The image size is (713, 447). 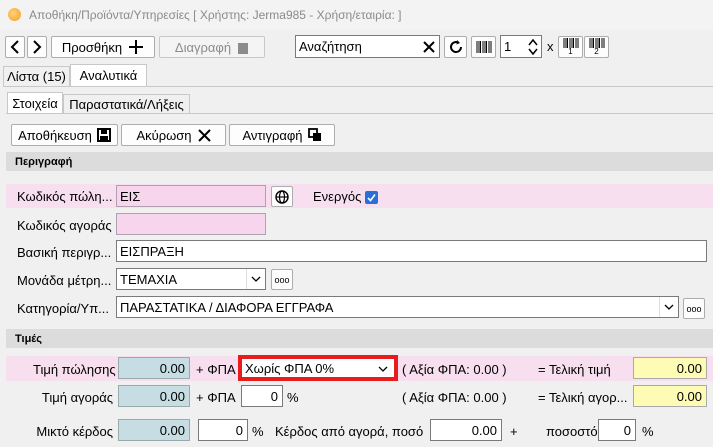 What do you see at coordinates (149, 279) in the screenshot?
I see `unit-value: ΤΕΜΑΧΙΑ` at bounding box center [149, 279].